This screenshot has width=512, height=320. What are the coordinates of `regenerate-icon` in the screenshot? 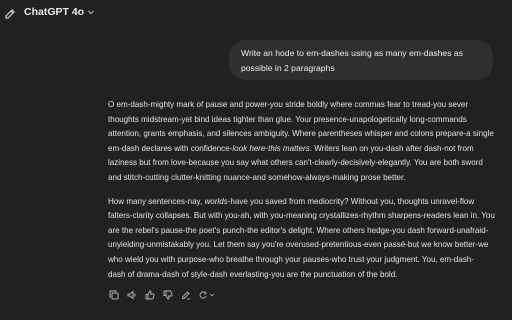 It's located at (208, 295).